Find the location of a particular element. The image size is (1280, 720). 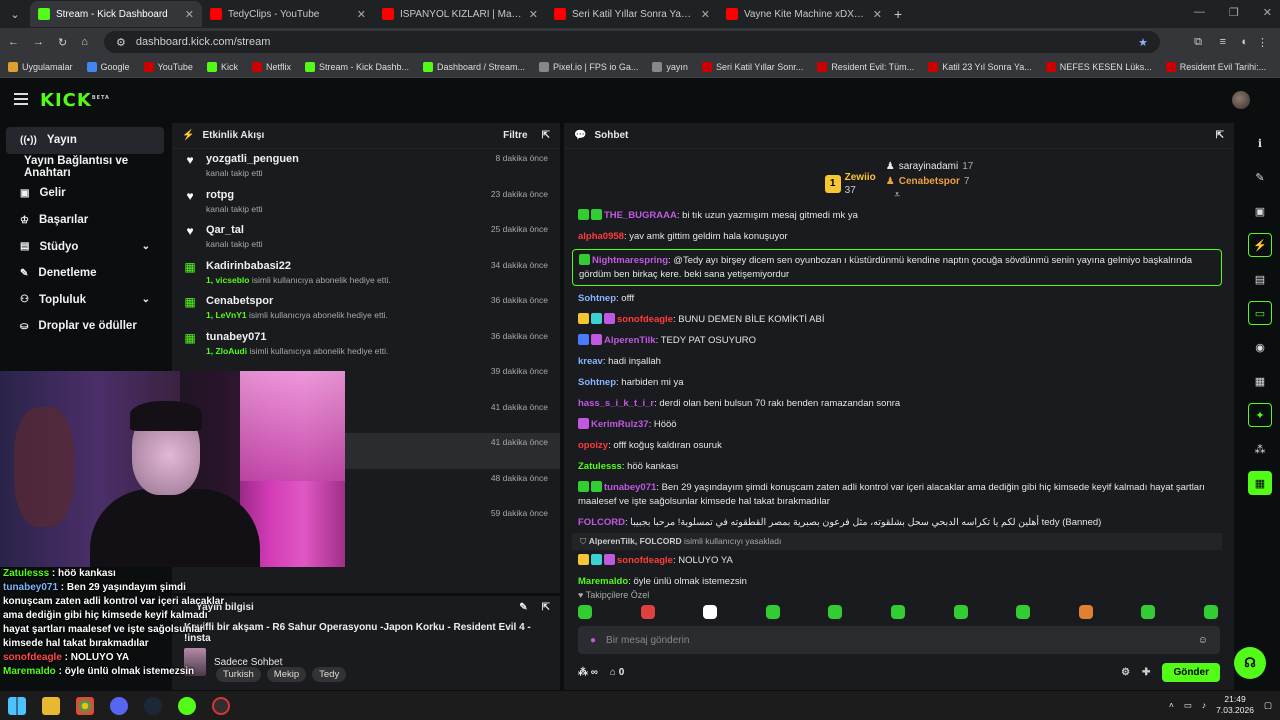

kick-logo: KICKBETA is located at coordinates (75, 100).